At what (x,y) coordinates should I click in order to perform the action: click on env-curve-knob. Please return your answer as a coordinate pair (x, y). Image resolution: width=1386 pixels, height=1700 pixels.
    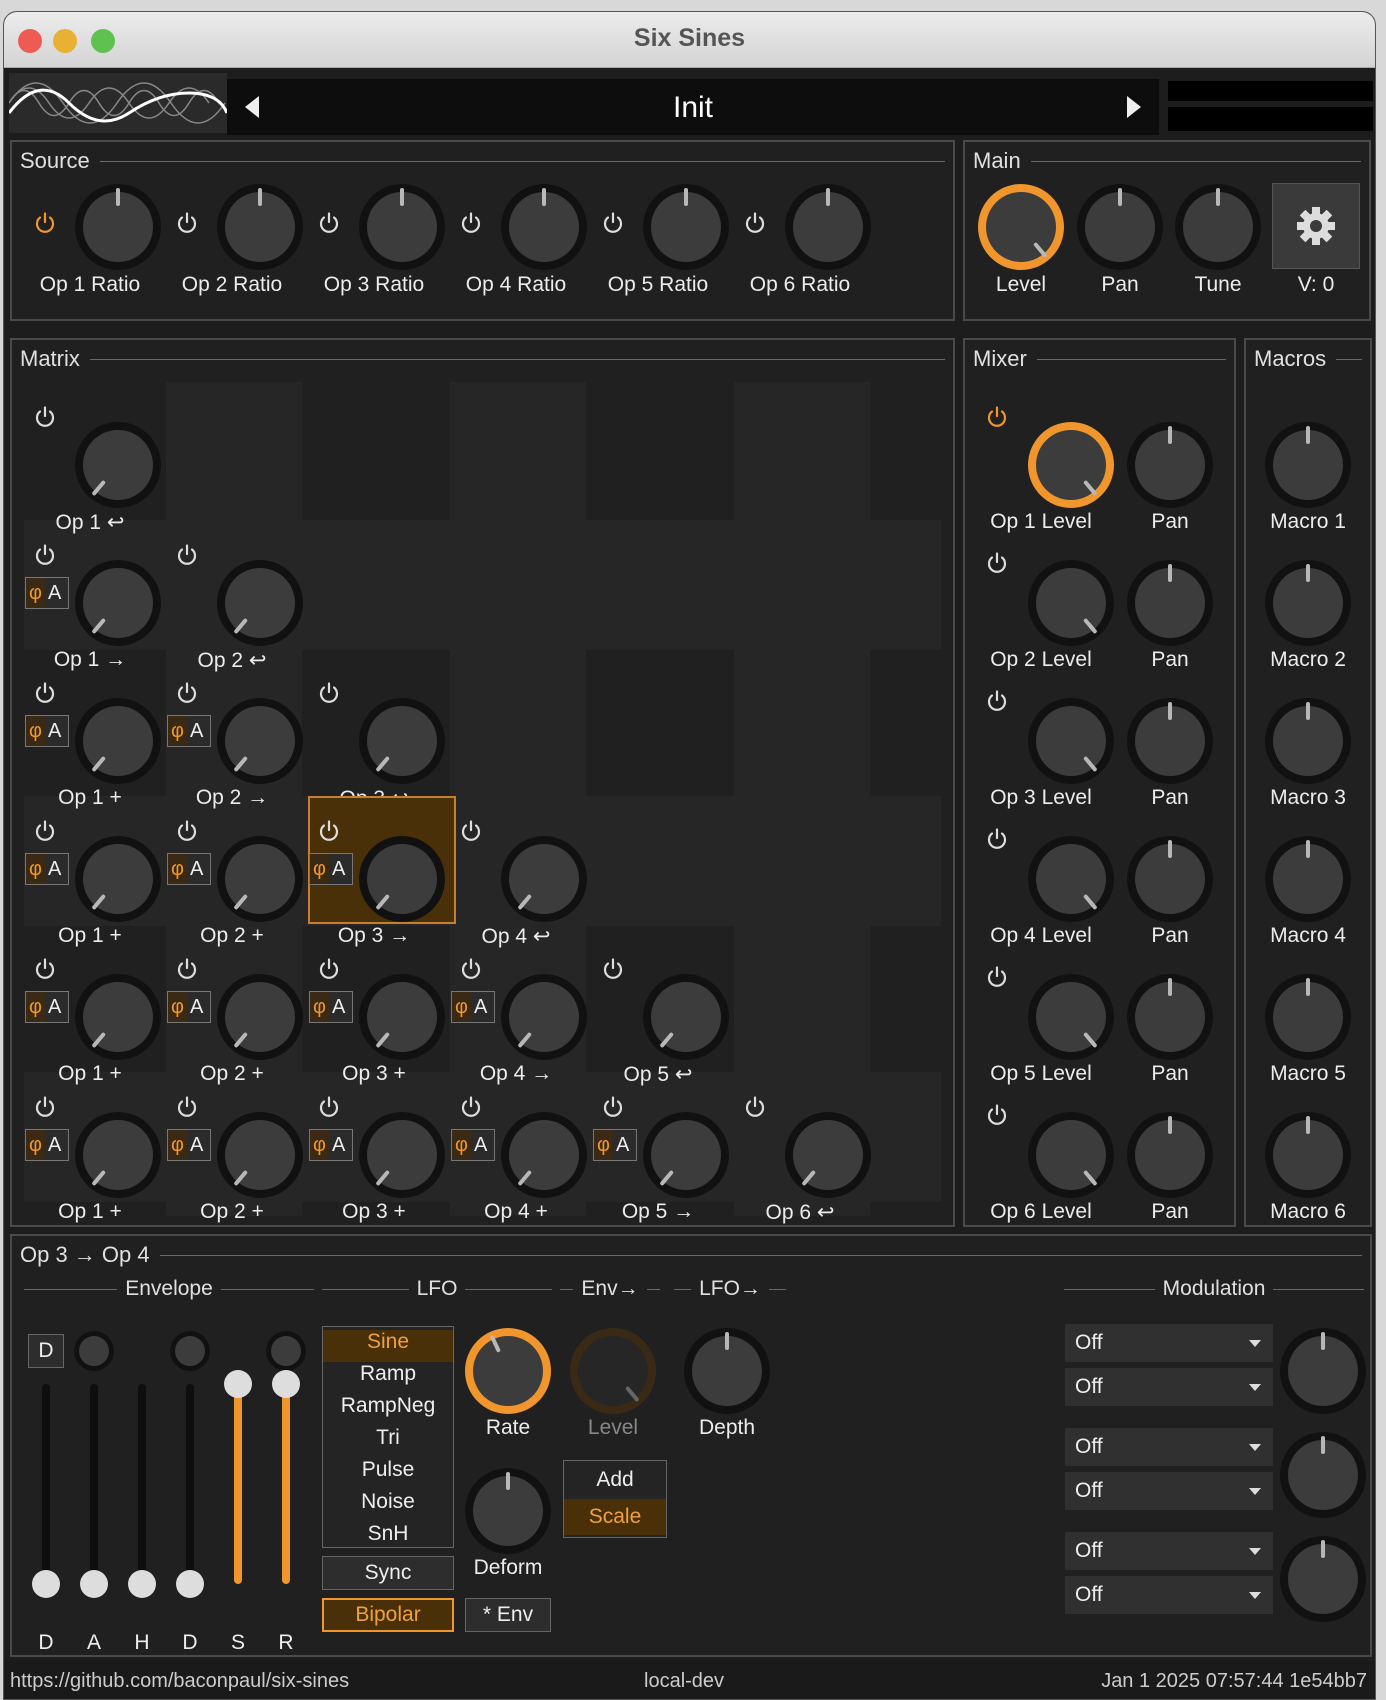
    Looking at the image, I should click on (286, 1351).